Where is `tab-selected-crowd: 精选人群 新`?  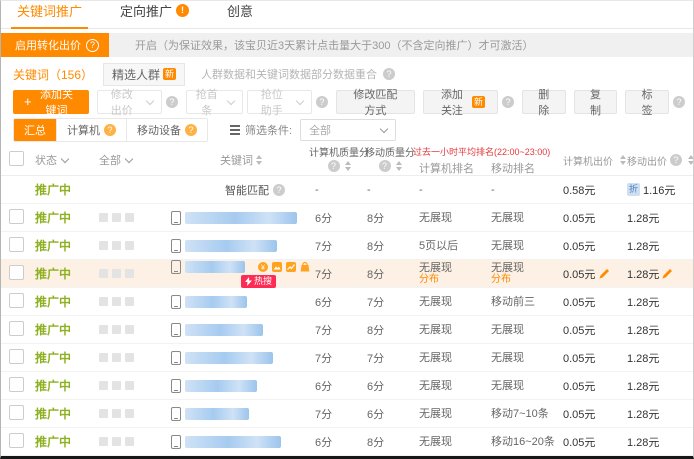
tab-selected-crowd: 精选人群 新 is located at coordinates (144, 74).